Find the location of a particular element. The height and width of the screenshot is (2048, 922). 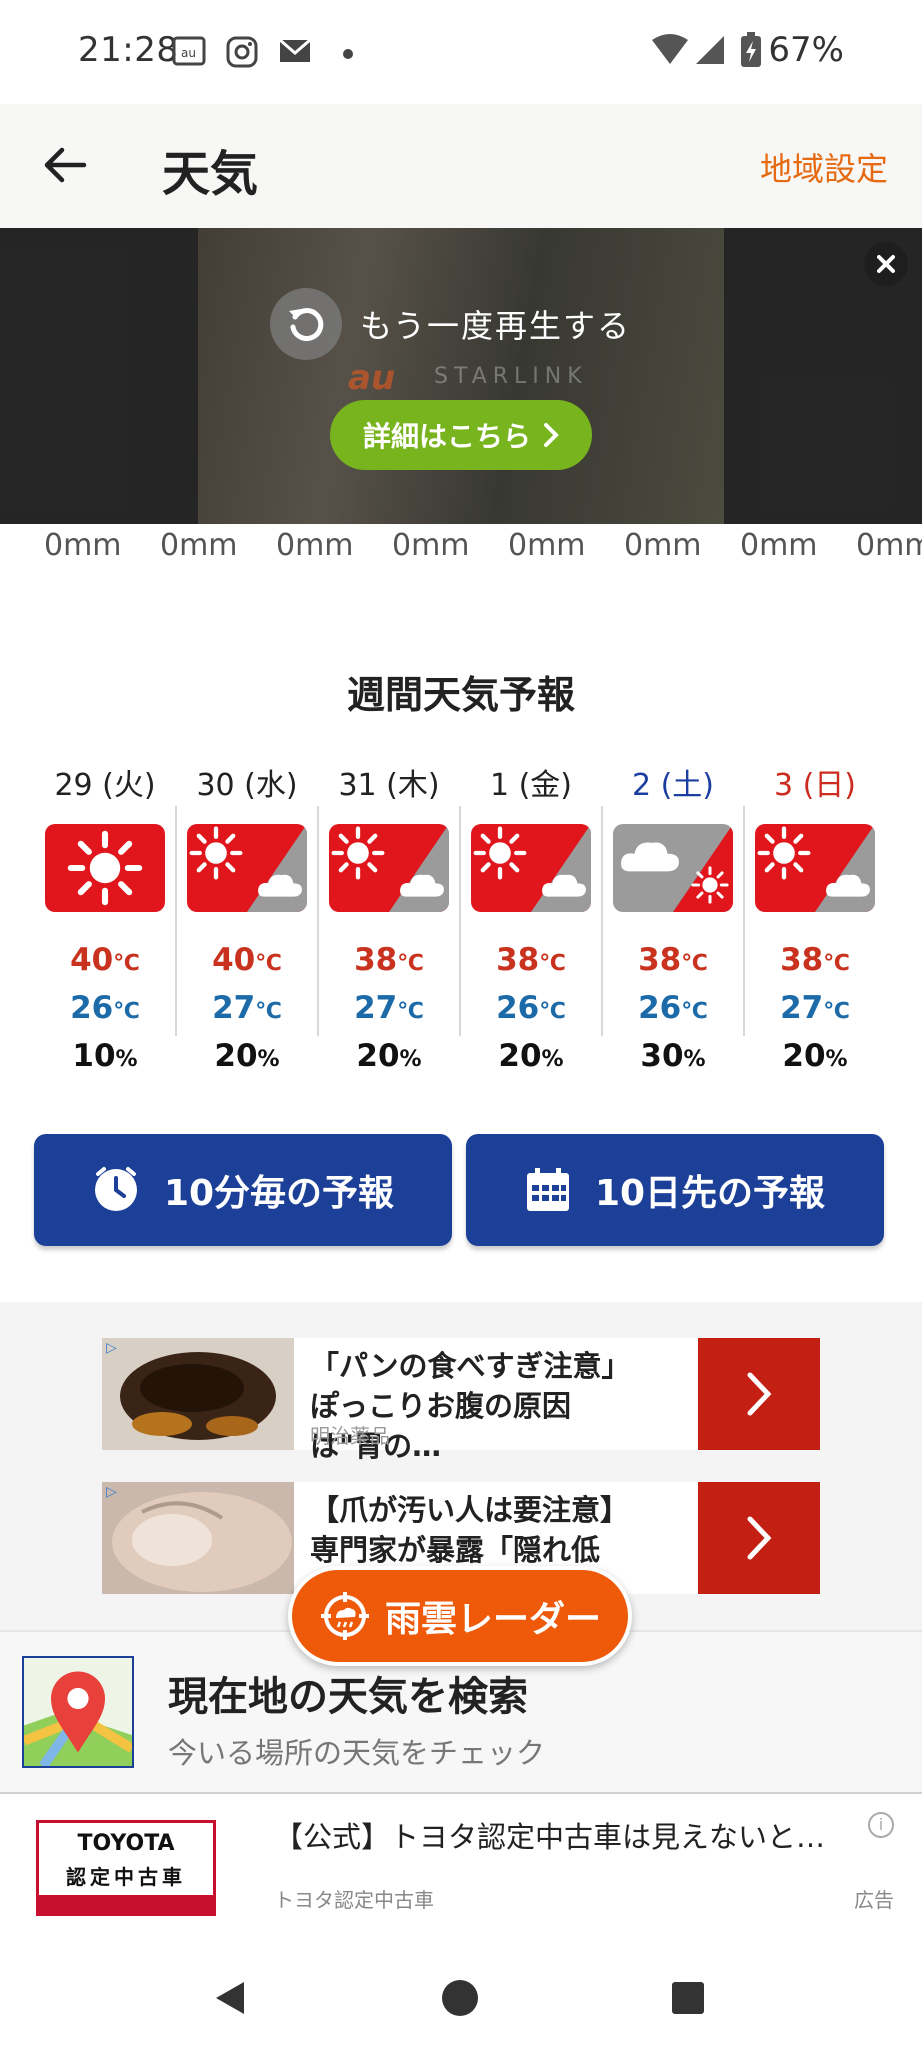

close-icon is located at coordinates (886, 264).